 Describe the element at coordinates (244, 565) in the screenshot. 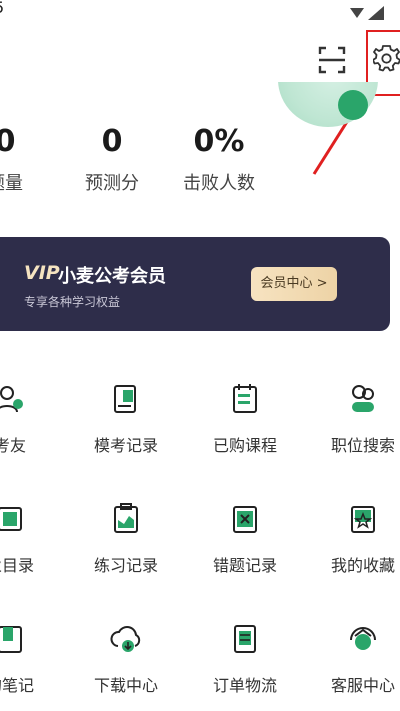

I see `menu-item-label: 错题记录` at that location.